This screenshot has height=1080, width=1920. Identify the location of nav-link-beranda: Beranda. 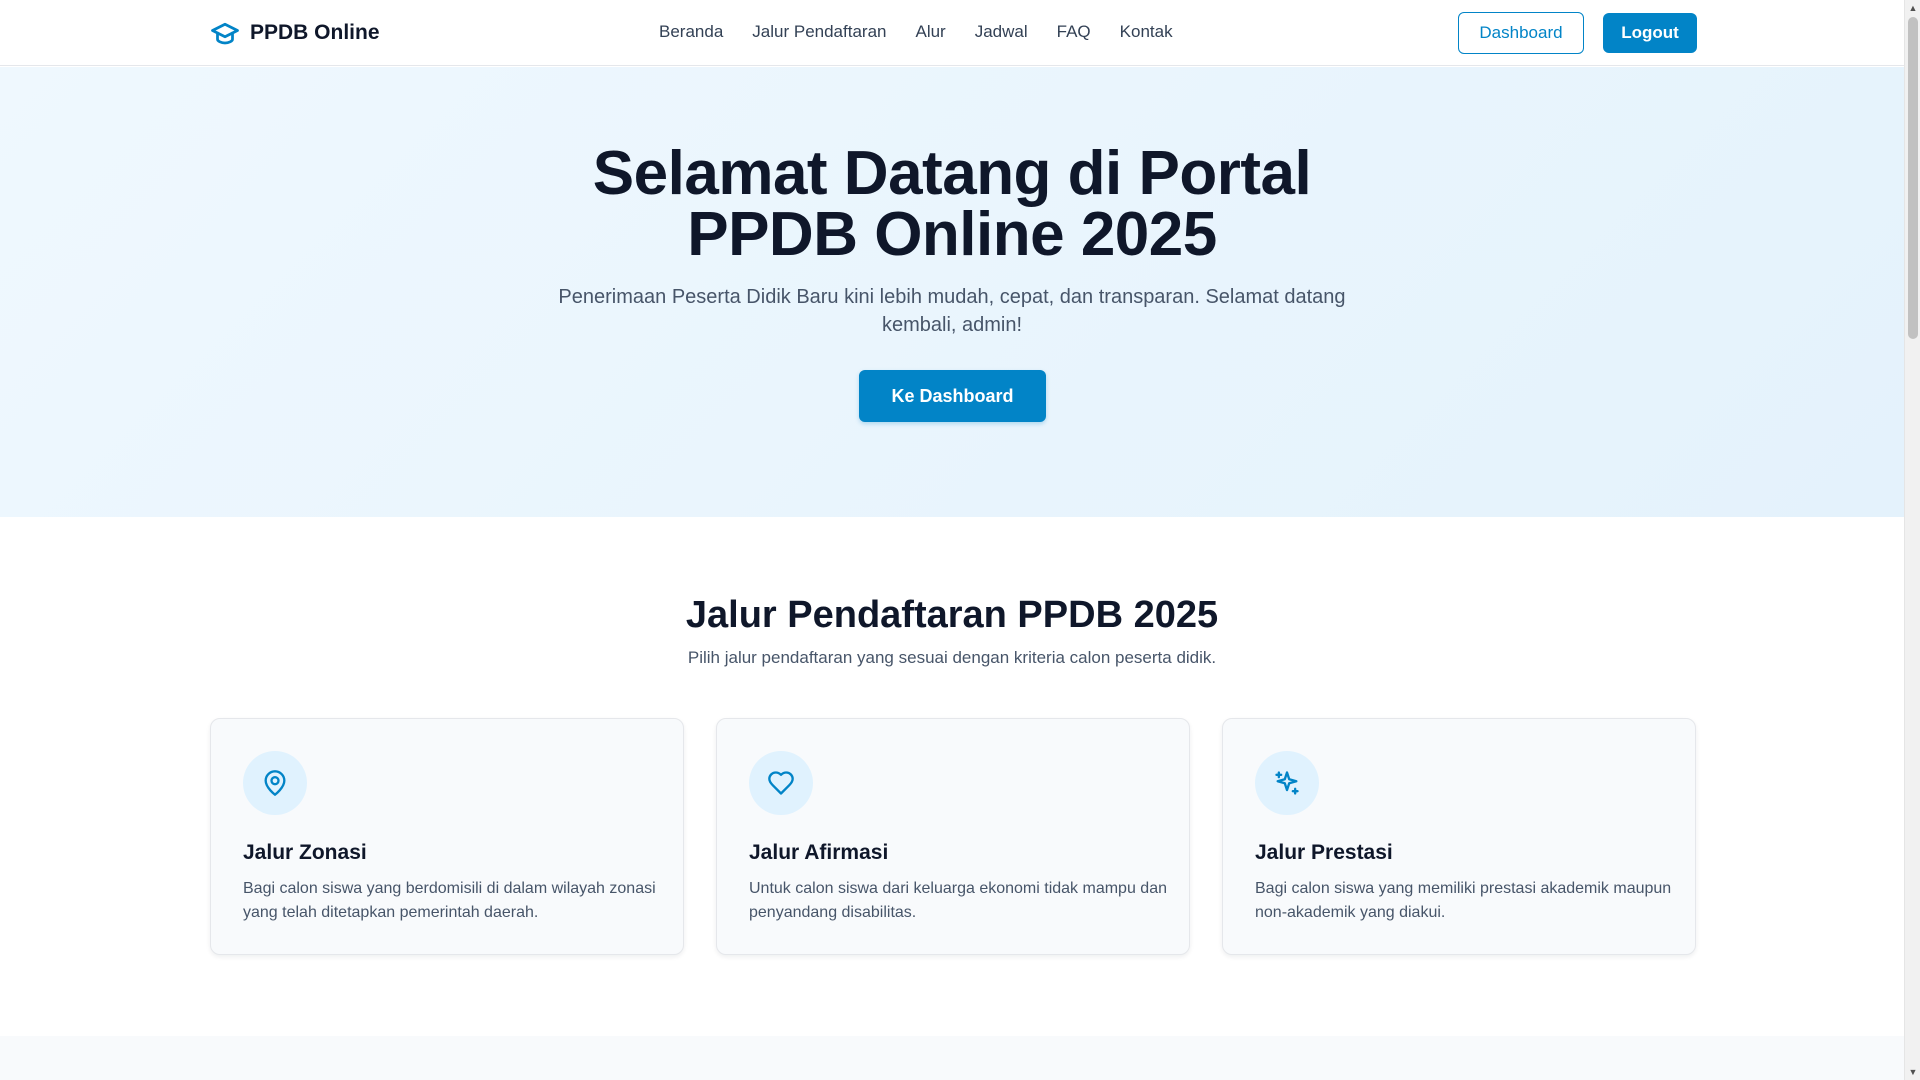
(691, 32).